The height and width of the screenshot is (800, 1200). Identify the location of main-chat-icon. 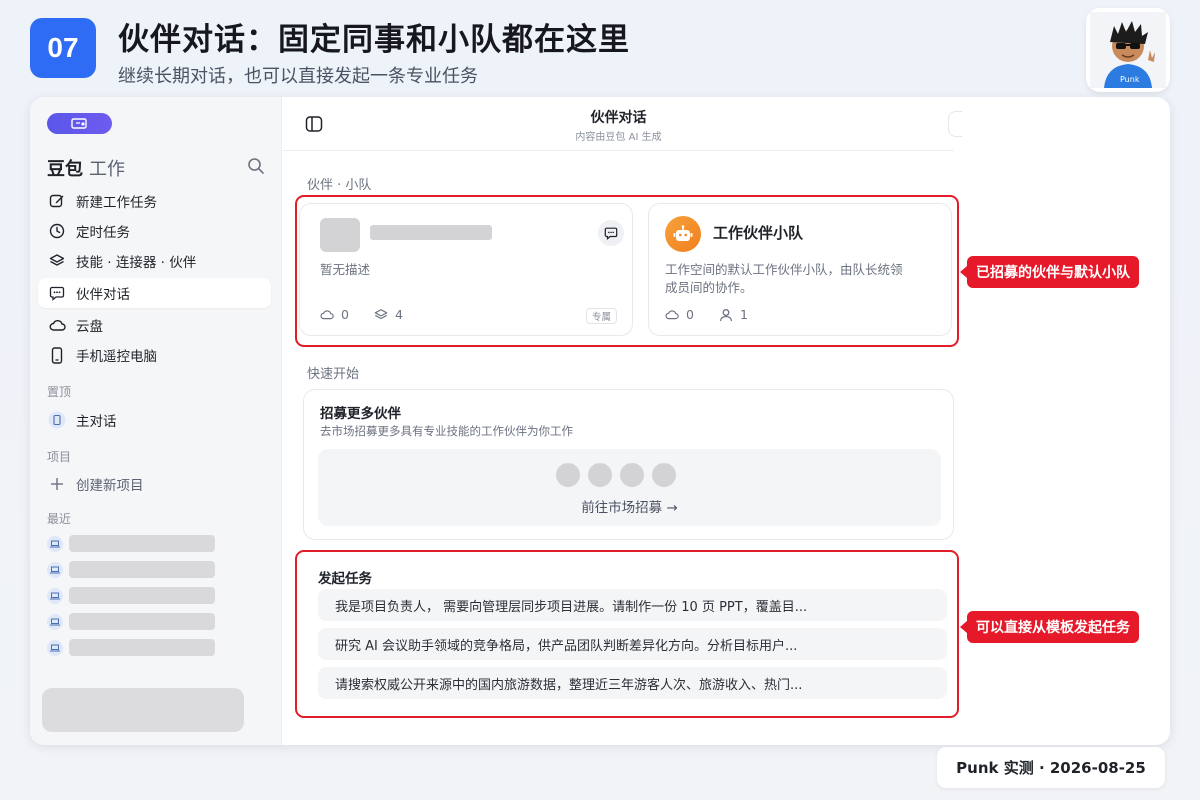
(57, 420).